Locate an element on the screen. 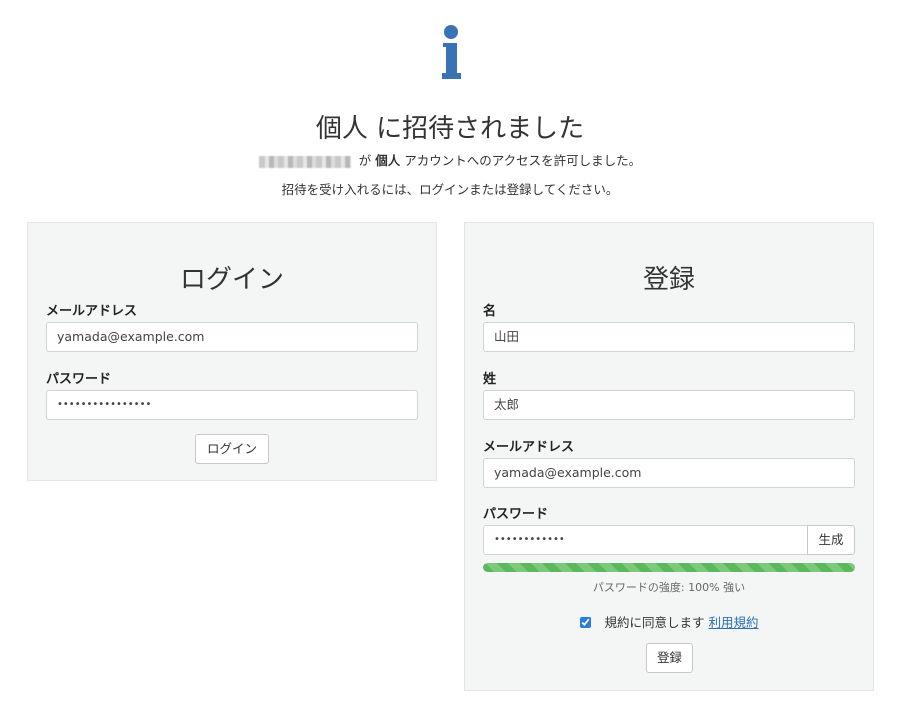 This screenshot has height=717, width=900. login-heading: ログイン is located at coordinates (231, 280).